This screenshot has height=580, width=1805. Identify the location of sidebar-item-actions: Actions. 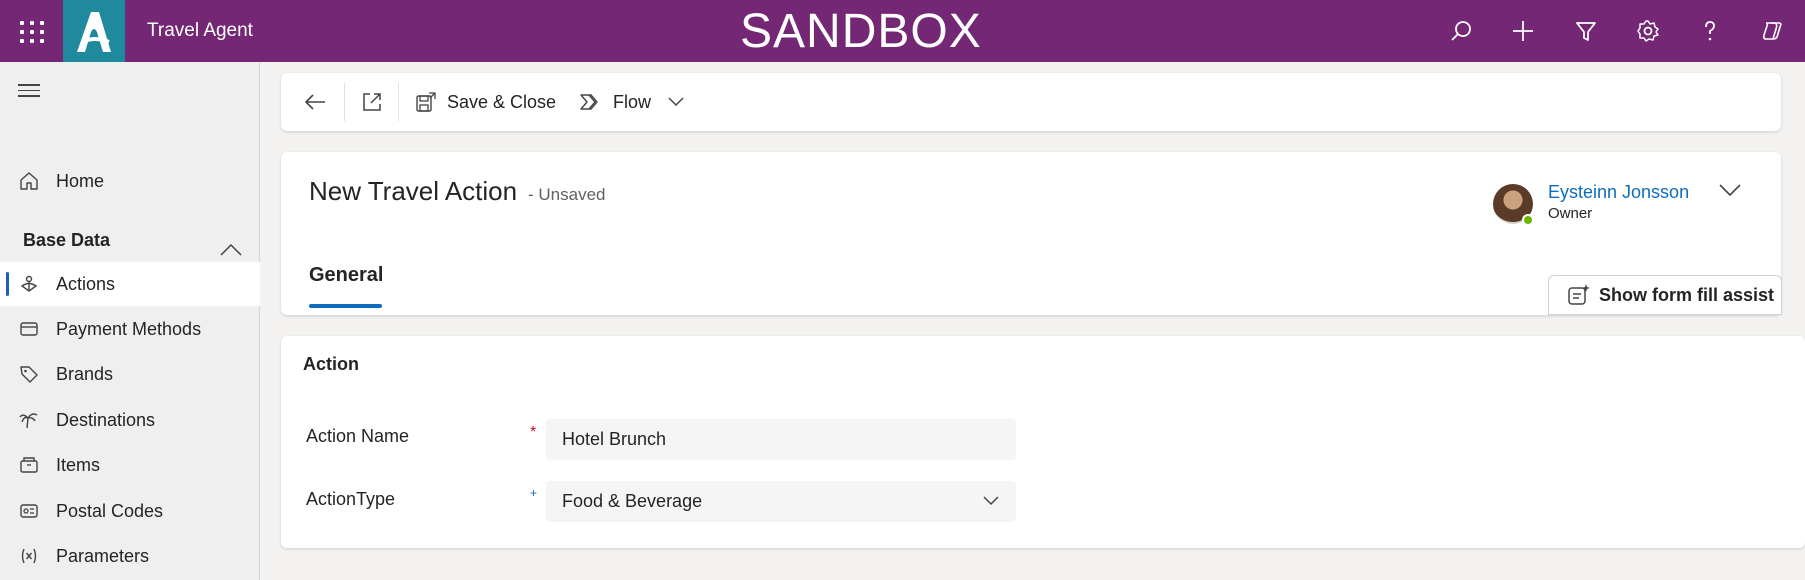
(130, 284).